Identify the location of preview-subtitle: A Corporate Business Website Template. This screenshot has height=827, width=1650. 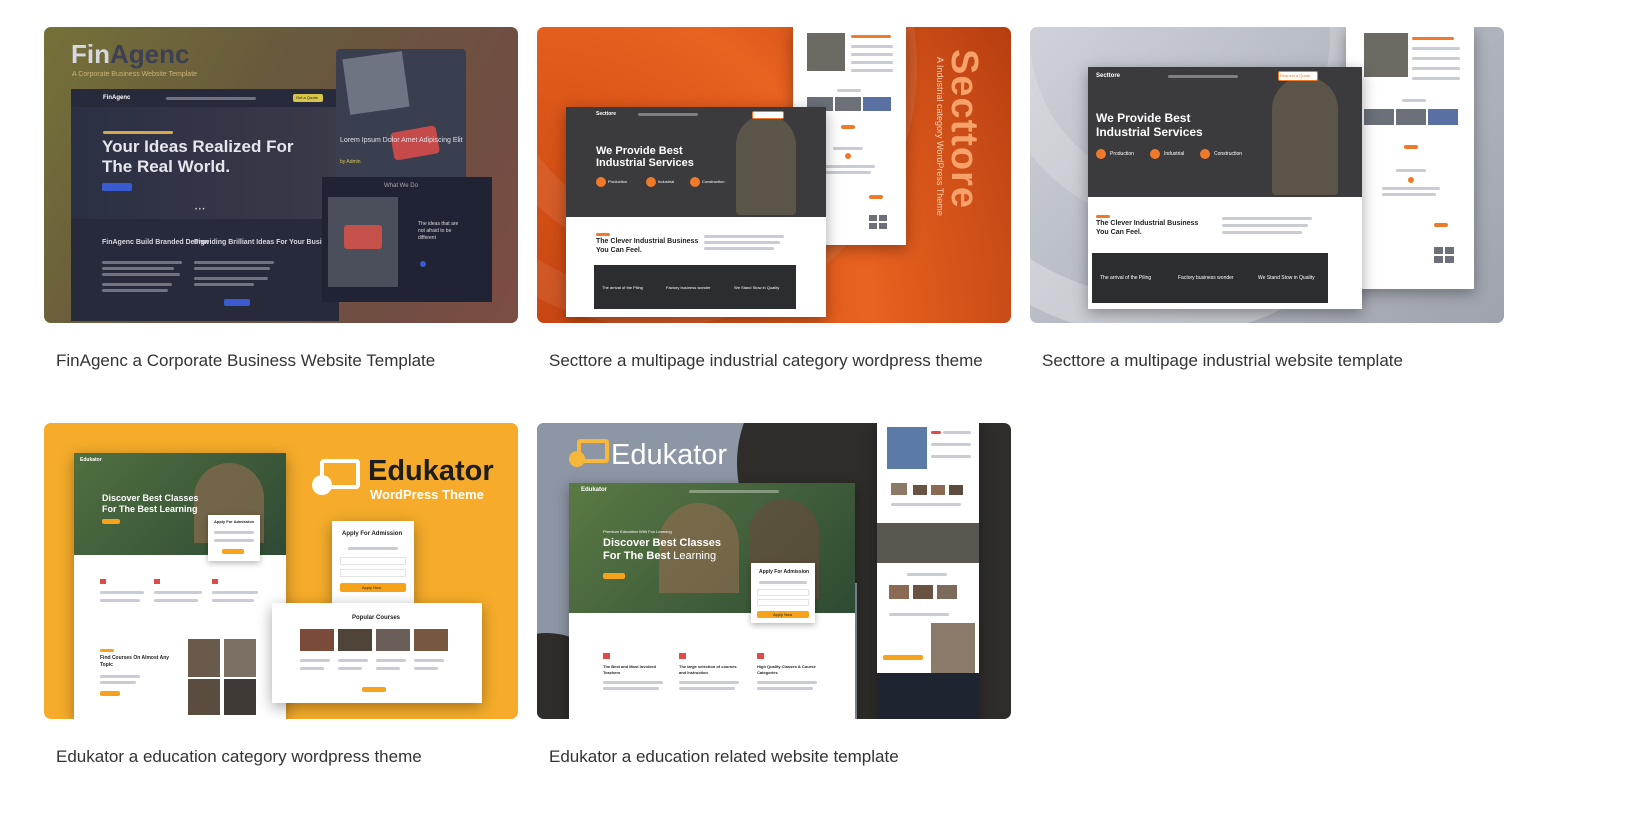
(135, 74).